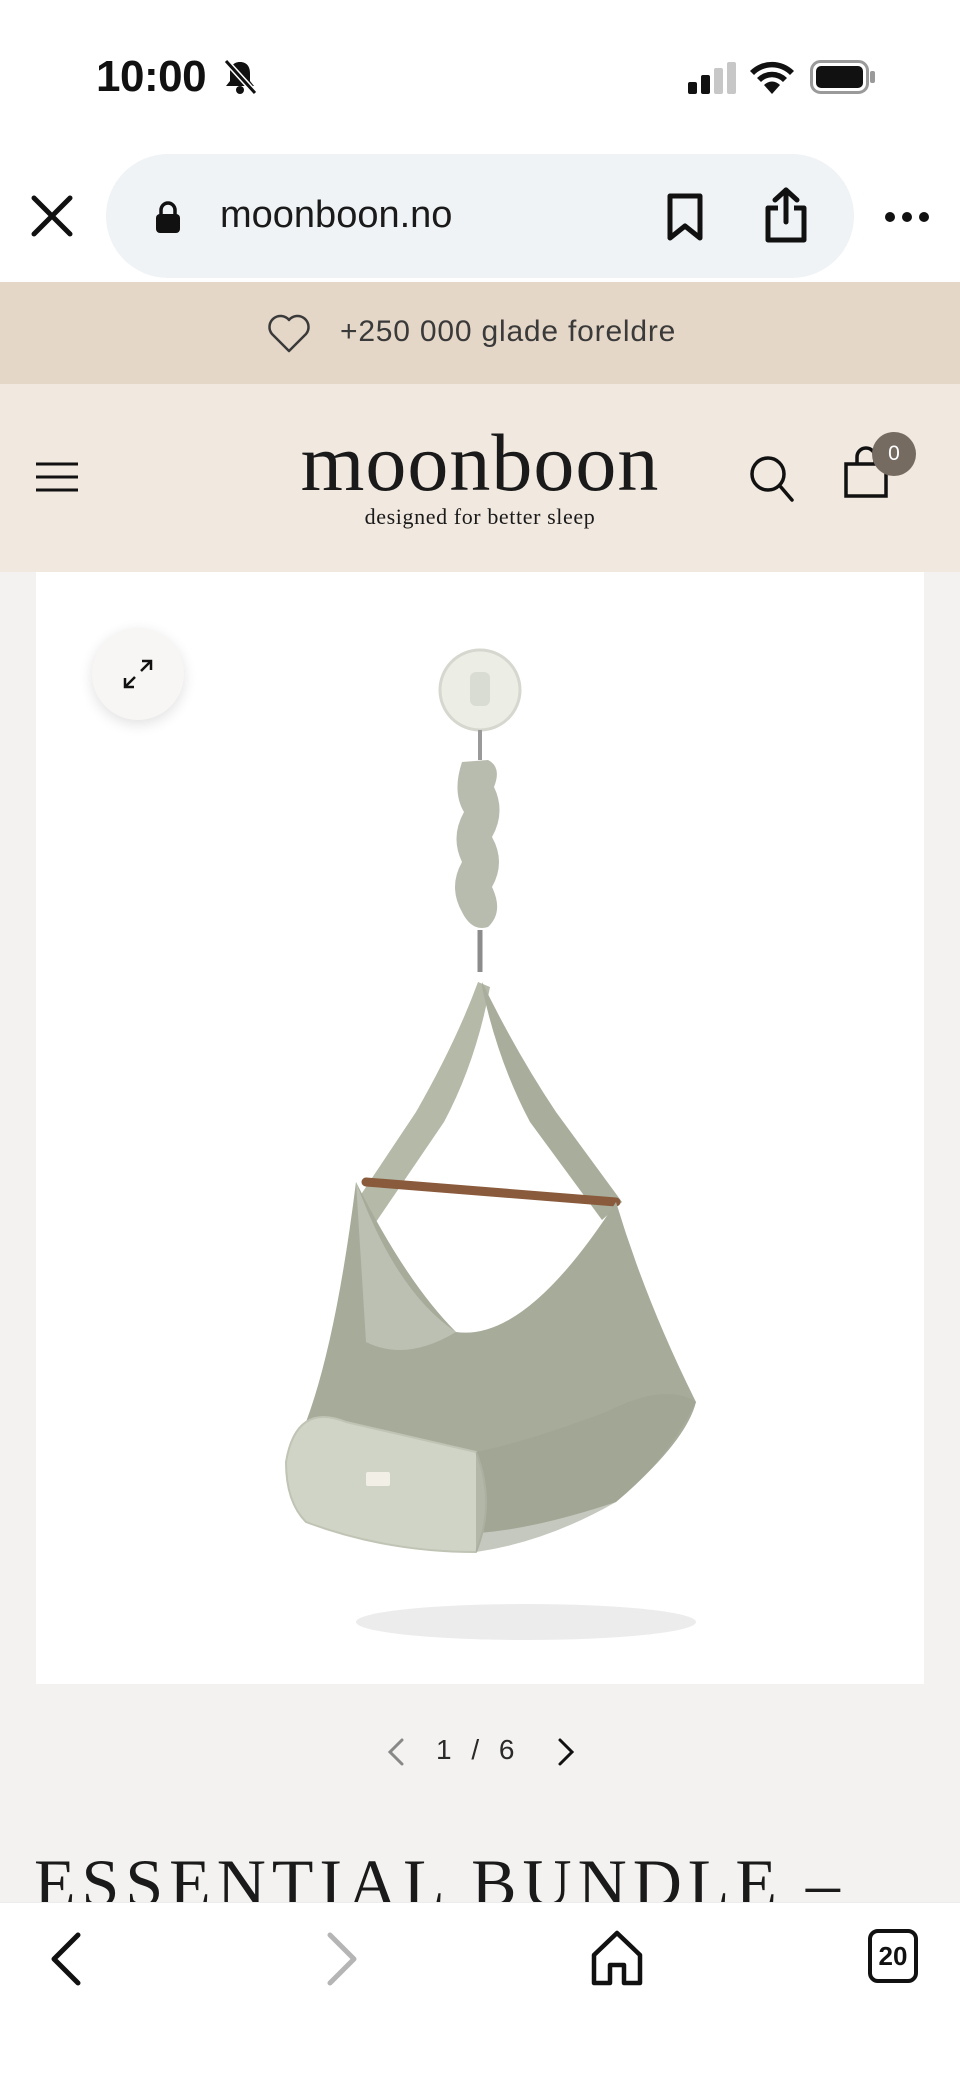  What do you see at coordinates (342, 1959) in the screenshot?
I see `forward-icon` at bounding box center [342, 1959].